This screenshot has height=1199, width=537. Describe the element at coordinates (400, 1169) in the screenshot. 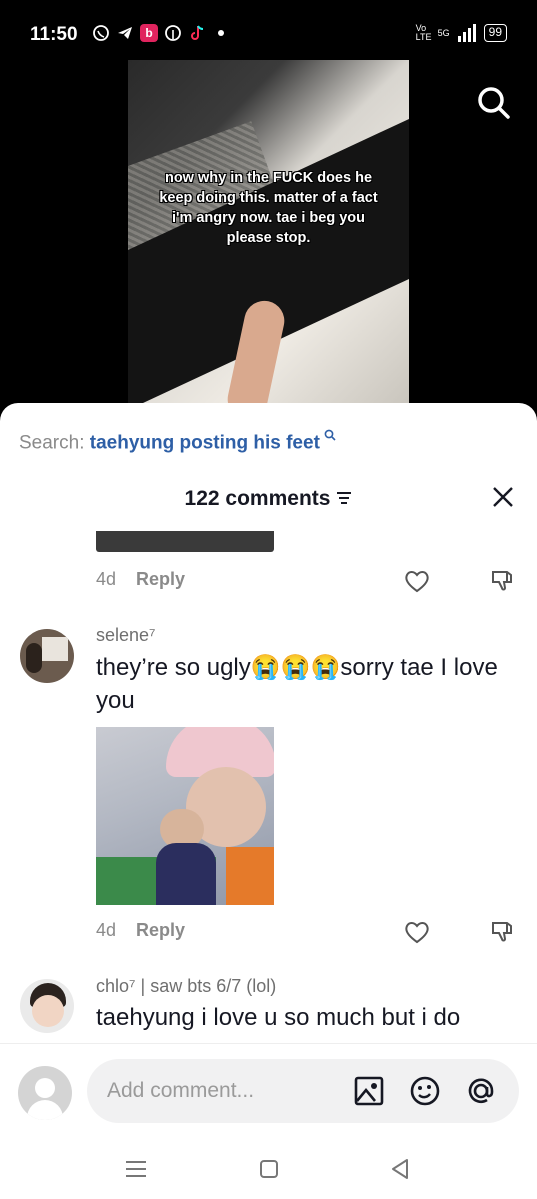

I see `back-icon` at that location.